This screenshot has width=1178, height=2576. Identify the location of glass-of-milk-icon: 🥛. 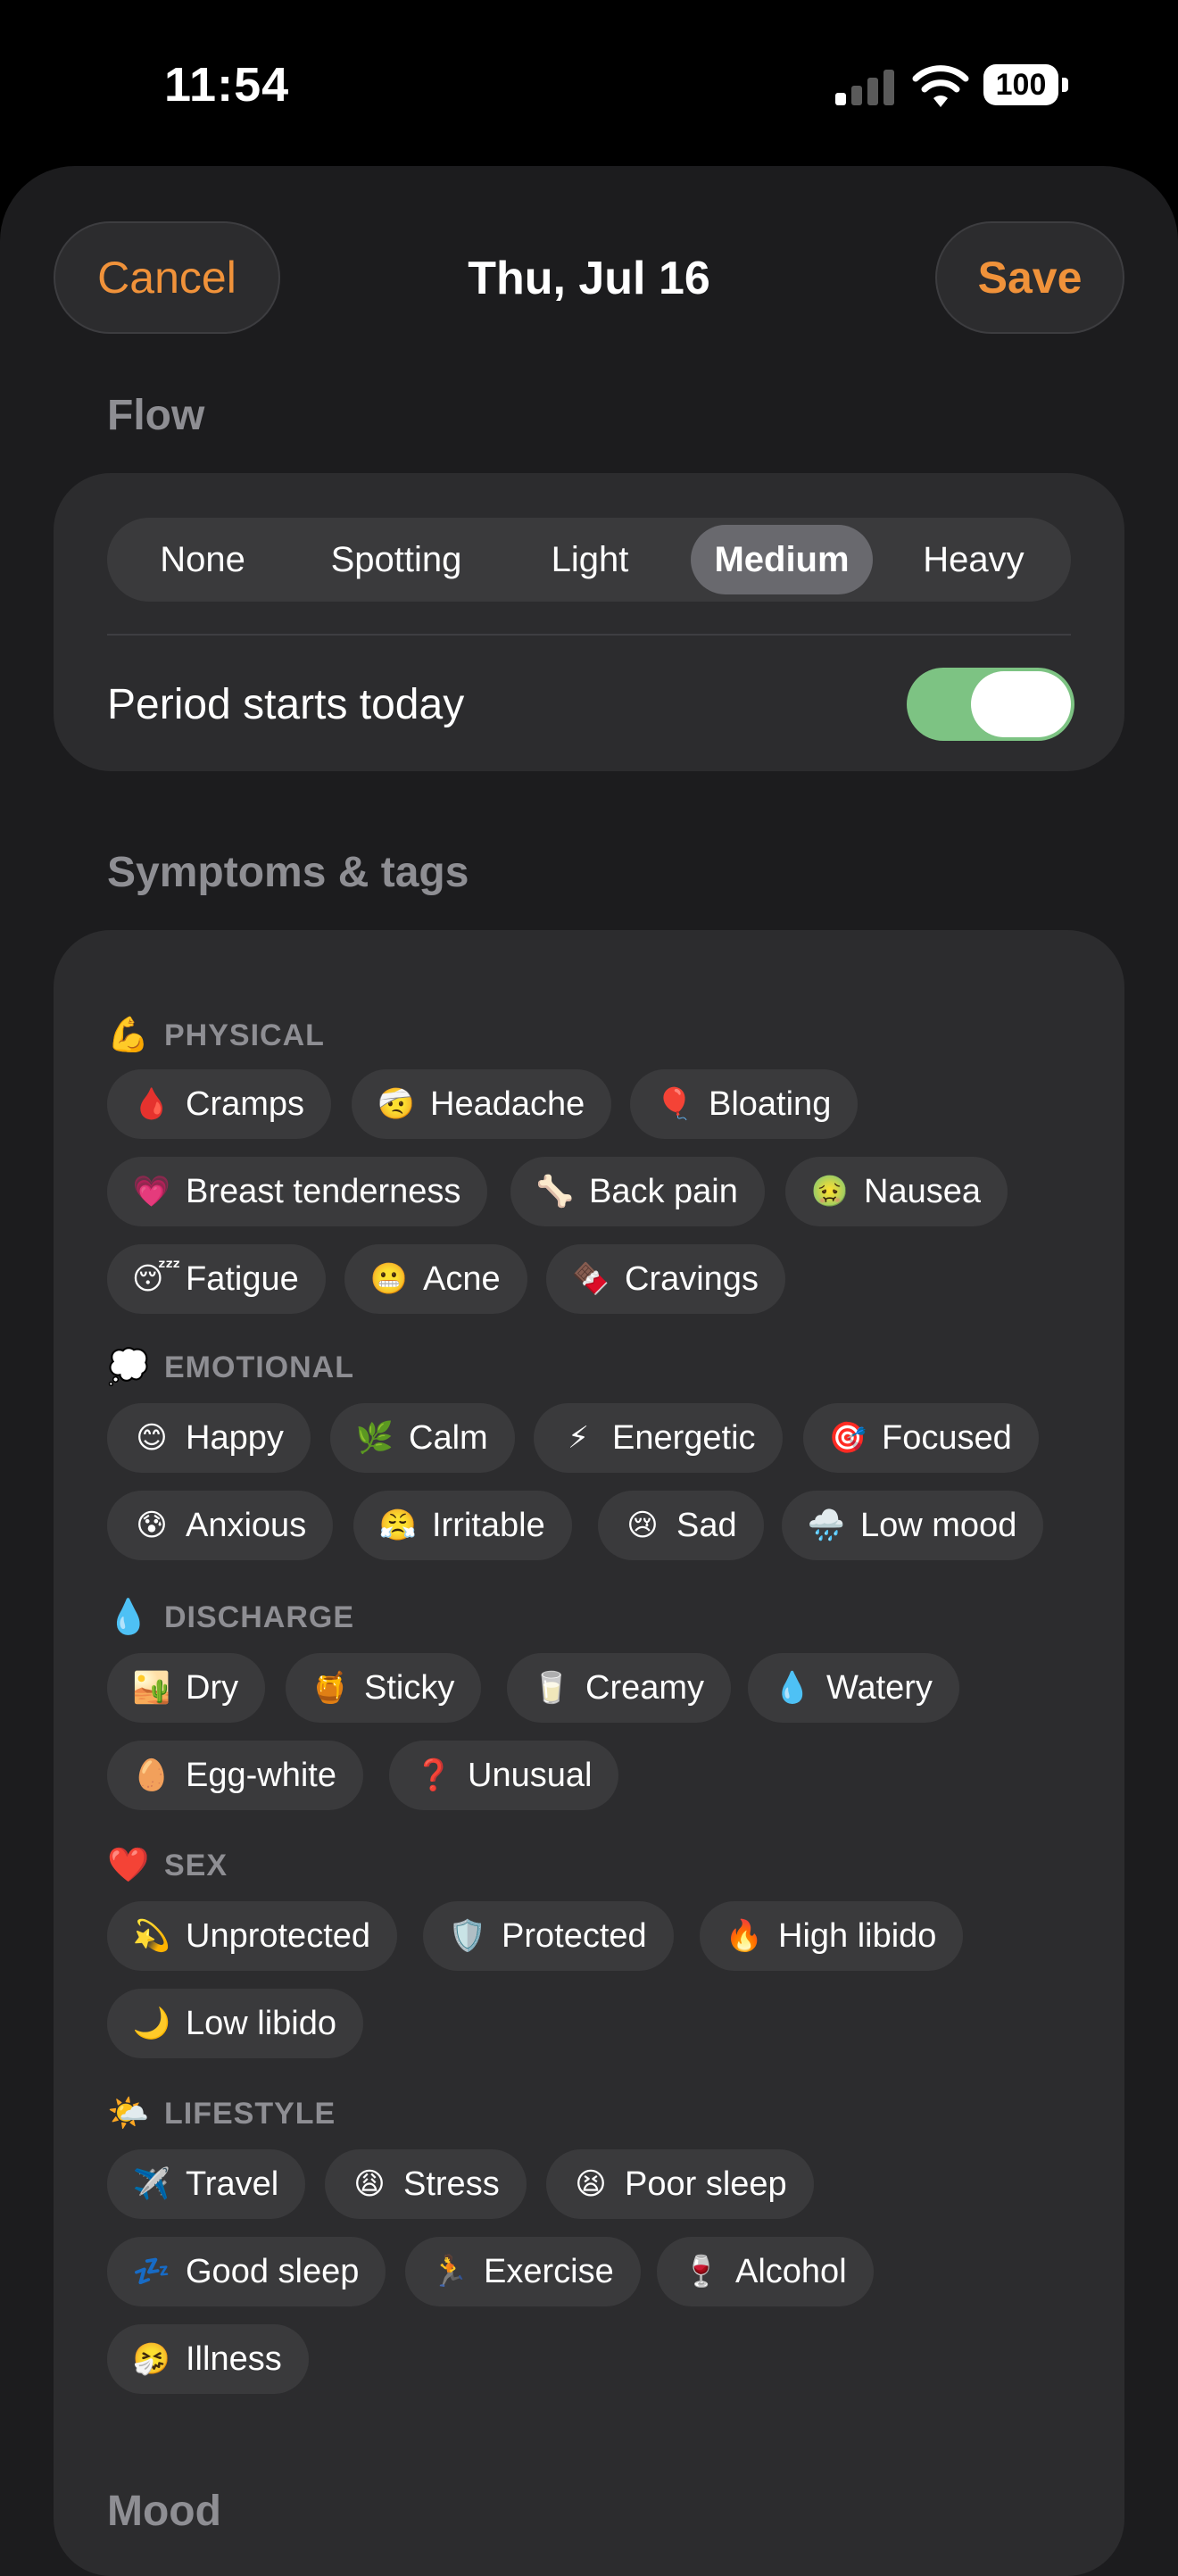
(551, 1688).